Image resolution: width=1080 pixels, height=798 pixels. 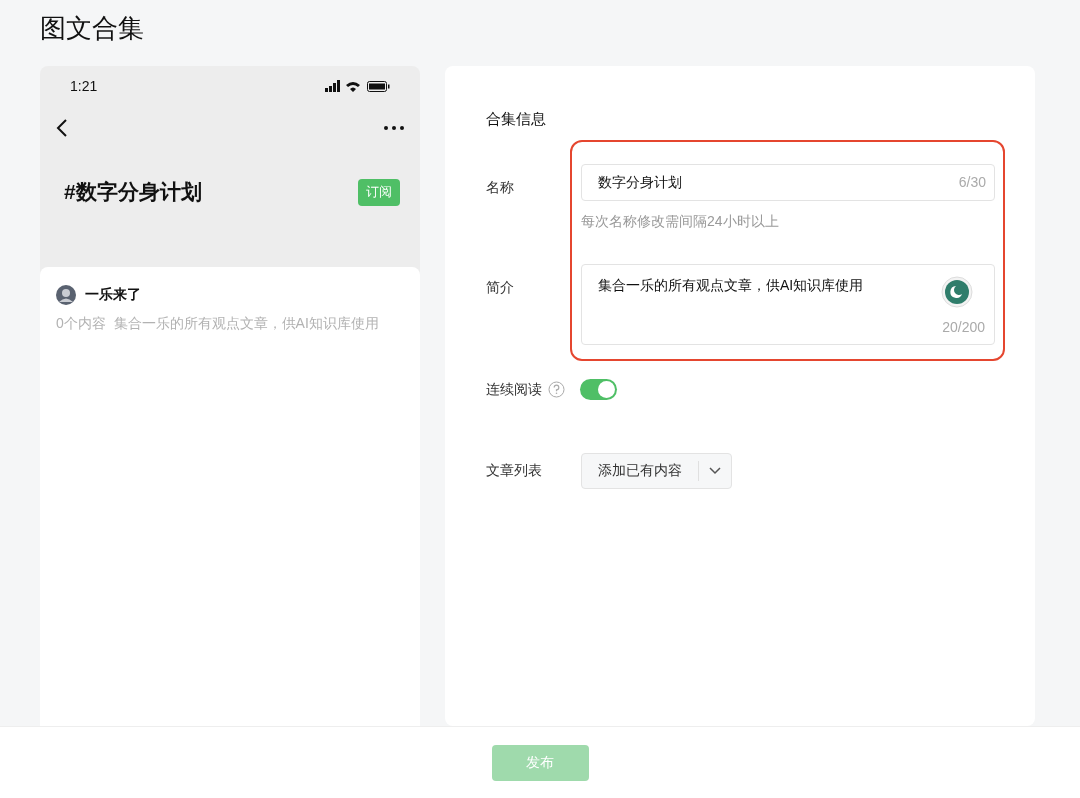 I want to click on caret-icon, so click(x=715, y=470).